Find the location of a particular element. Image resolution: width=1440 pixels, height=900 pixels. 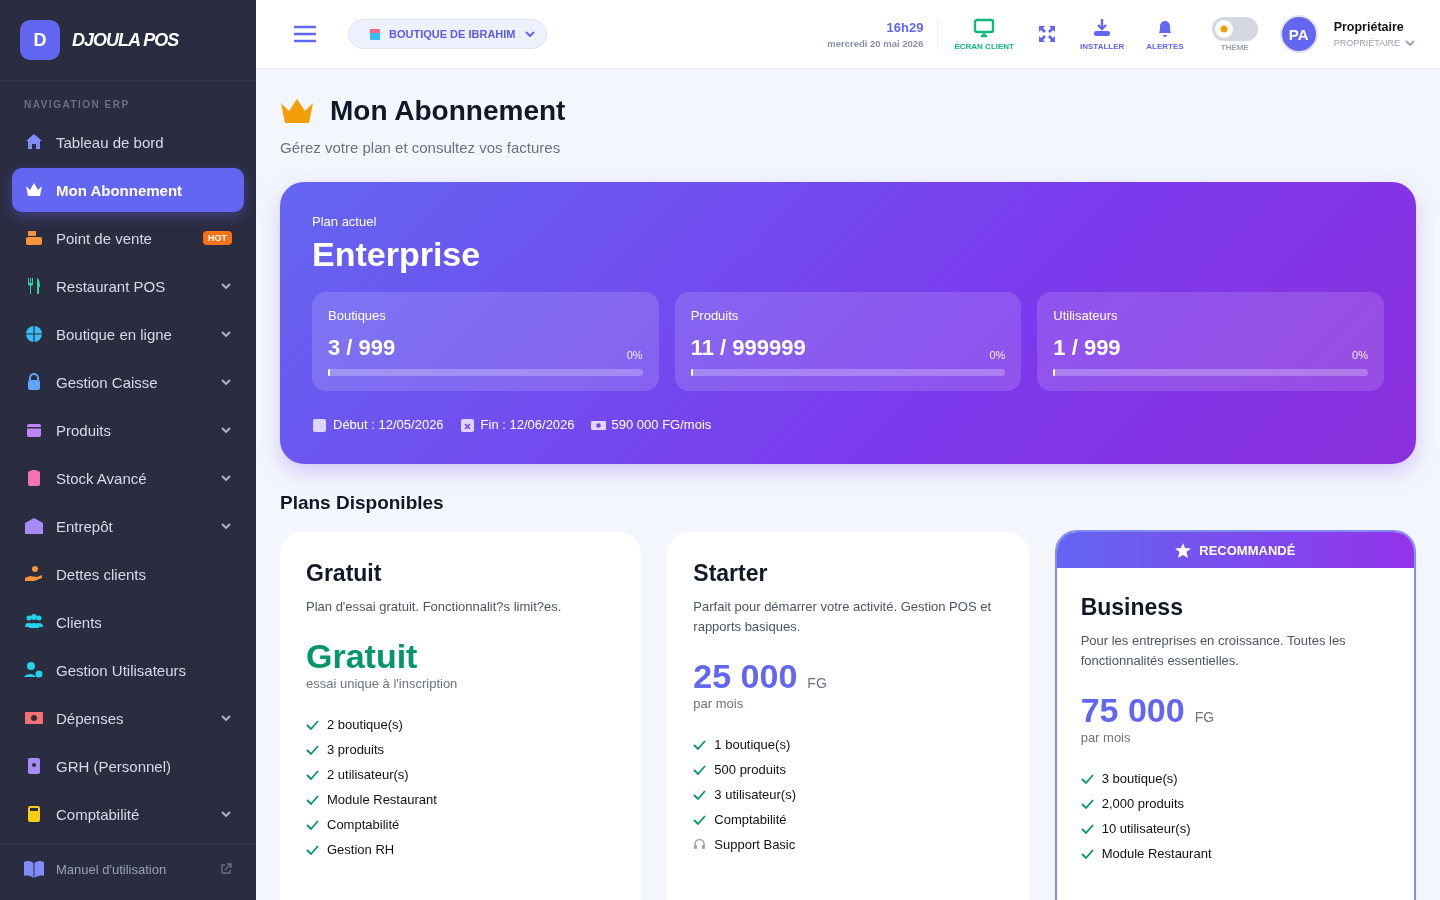

external-link-icon is located at coordinates (226, 869).